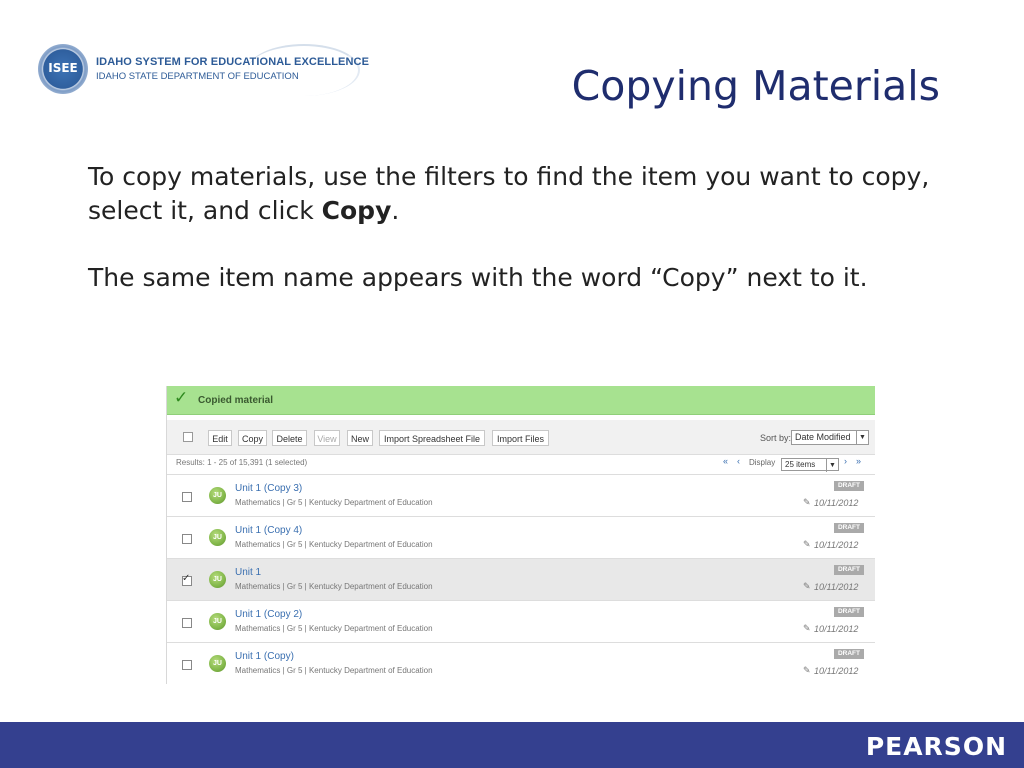  Describe the element at coordinates (823, 437) in the screenshot. I see `sort-value: Date Modified` at that location.